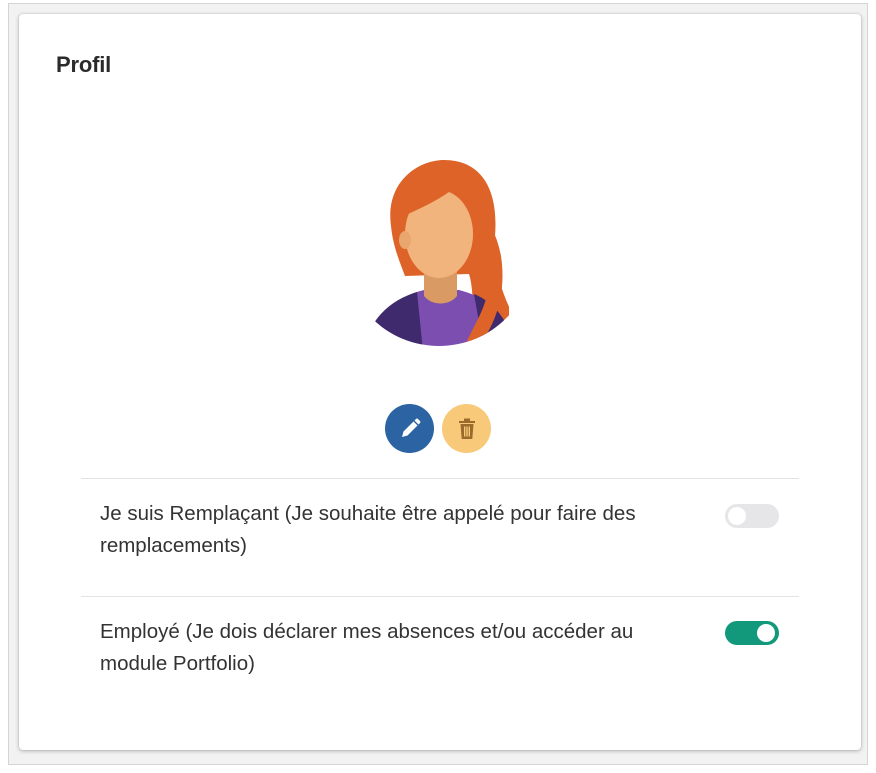 This screenshot has width=876, height=773. Describe the element at coordinates (439, 253) in the screenshot. I see `avatar-image` at that location.